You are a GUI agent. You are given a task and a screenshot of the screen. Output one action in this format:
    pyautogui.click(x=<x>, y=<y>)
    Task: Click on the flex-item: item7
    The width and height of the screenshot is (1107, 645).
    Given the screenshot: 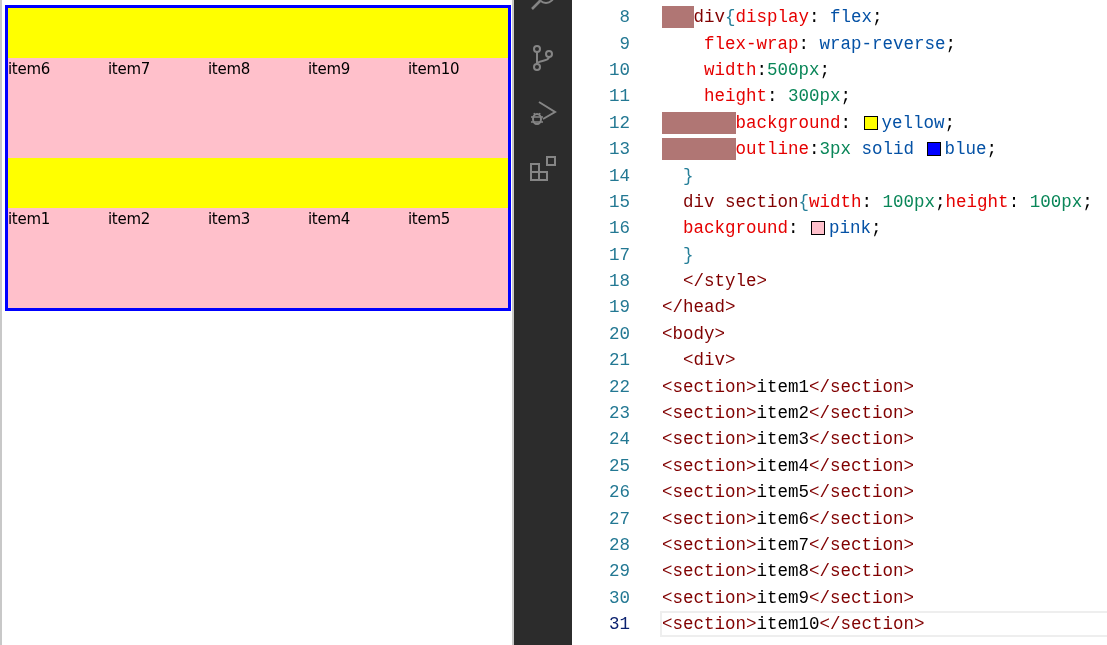 What is the action you would take?
    pyautogui.click(x=158, y=108)
    